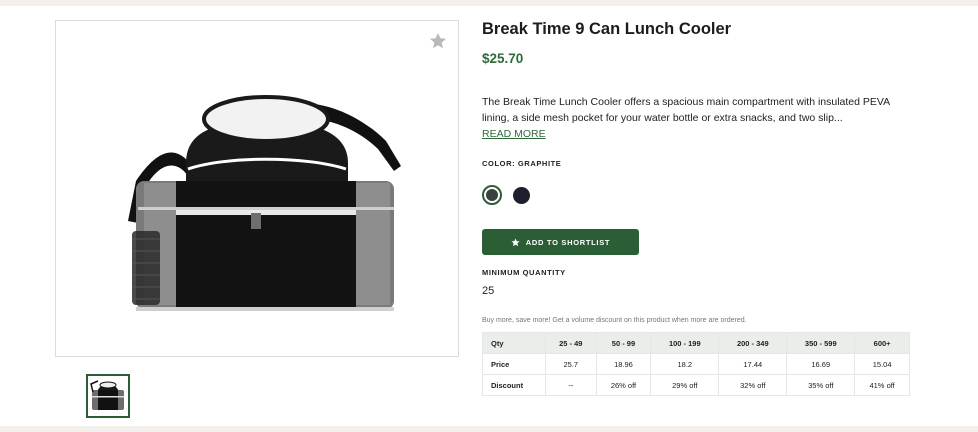 This screenshot has height=432, width=978. I want to click on table-row: Price 25.7 18.96 18.2 17.44 16.69 15.04, so click(696, 364).